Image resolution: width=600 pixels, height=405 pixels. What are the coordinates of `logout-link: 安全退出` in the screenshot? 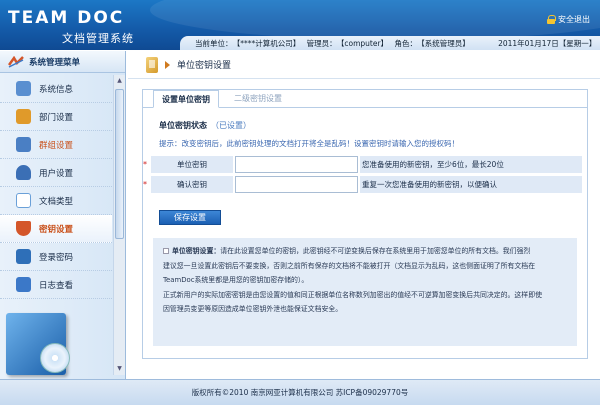 It's located at (568, 19).